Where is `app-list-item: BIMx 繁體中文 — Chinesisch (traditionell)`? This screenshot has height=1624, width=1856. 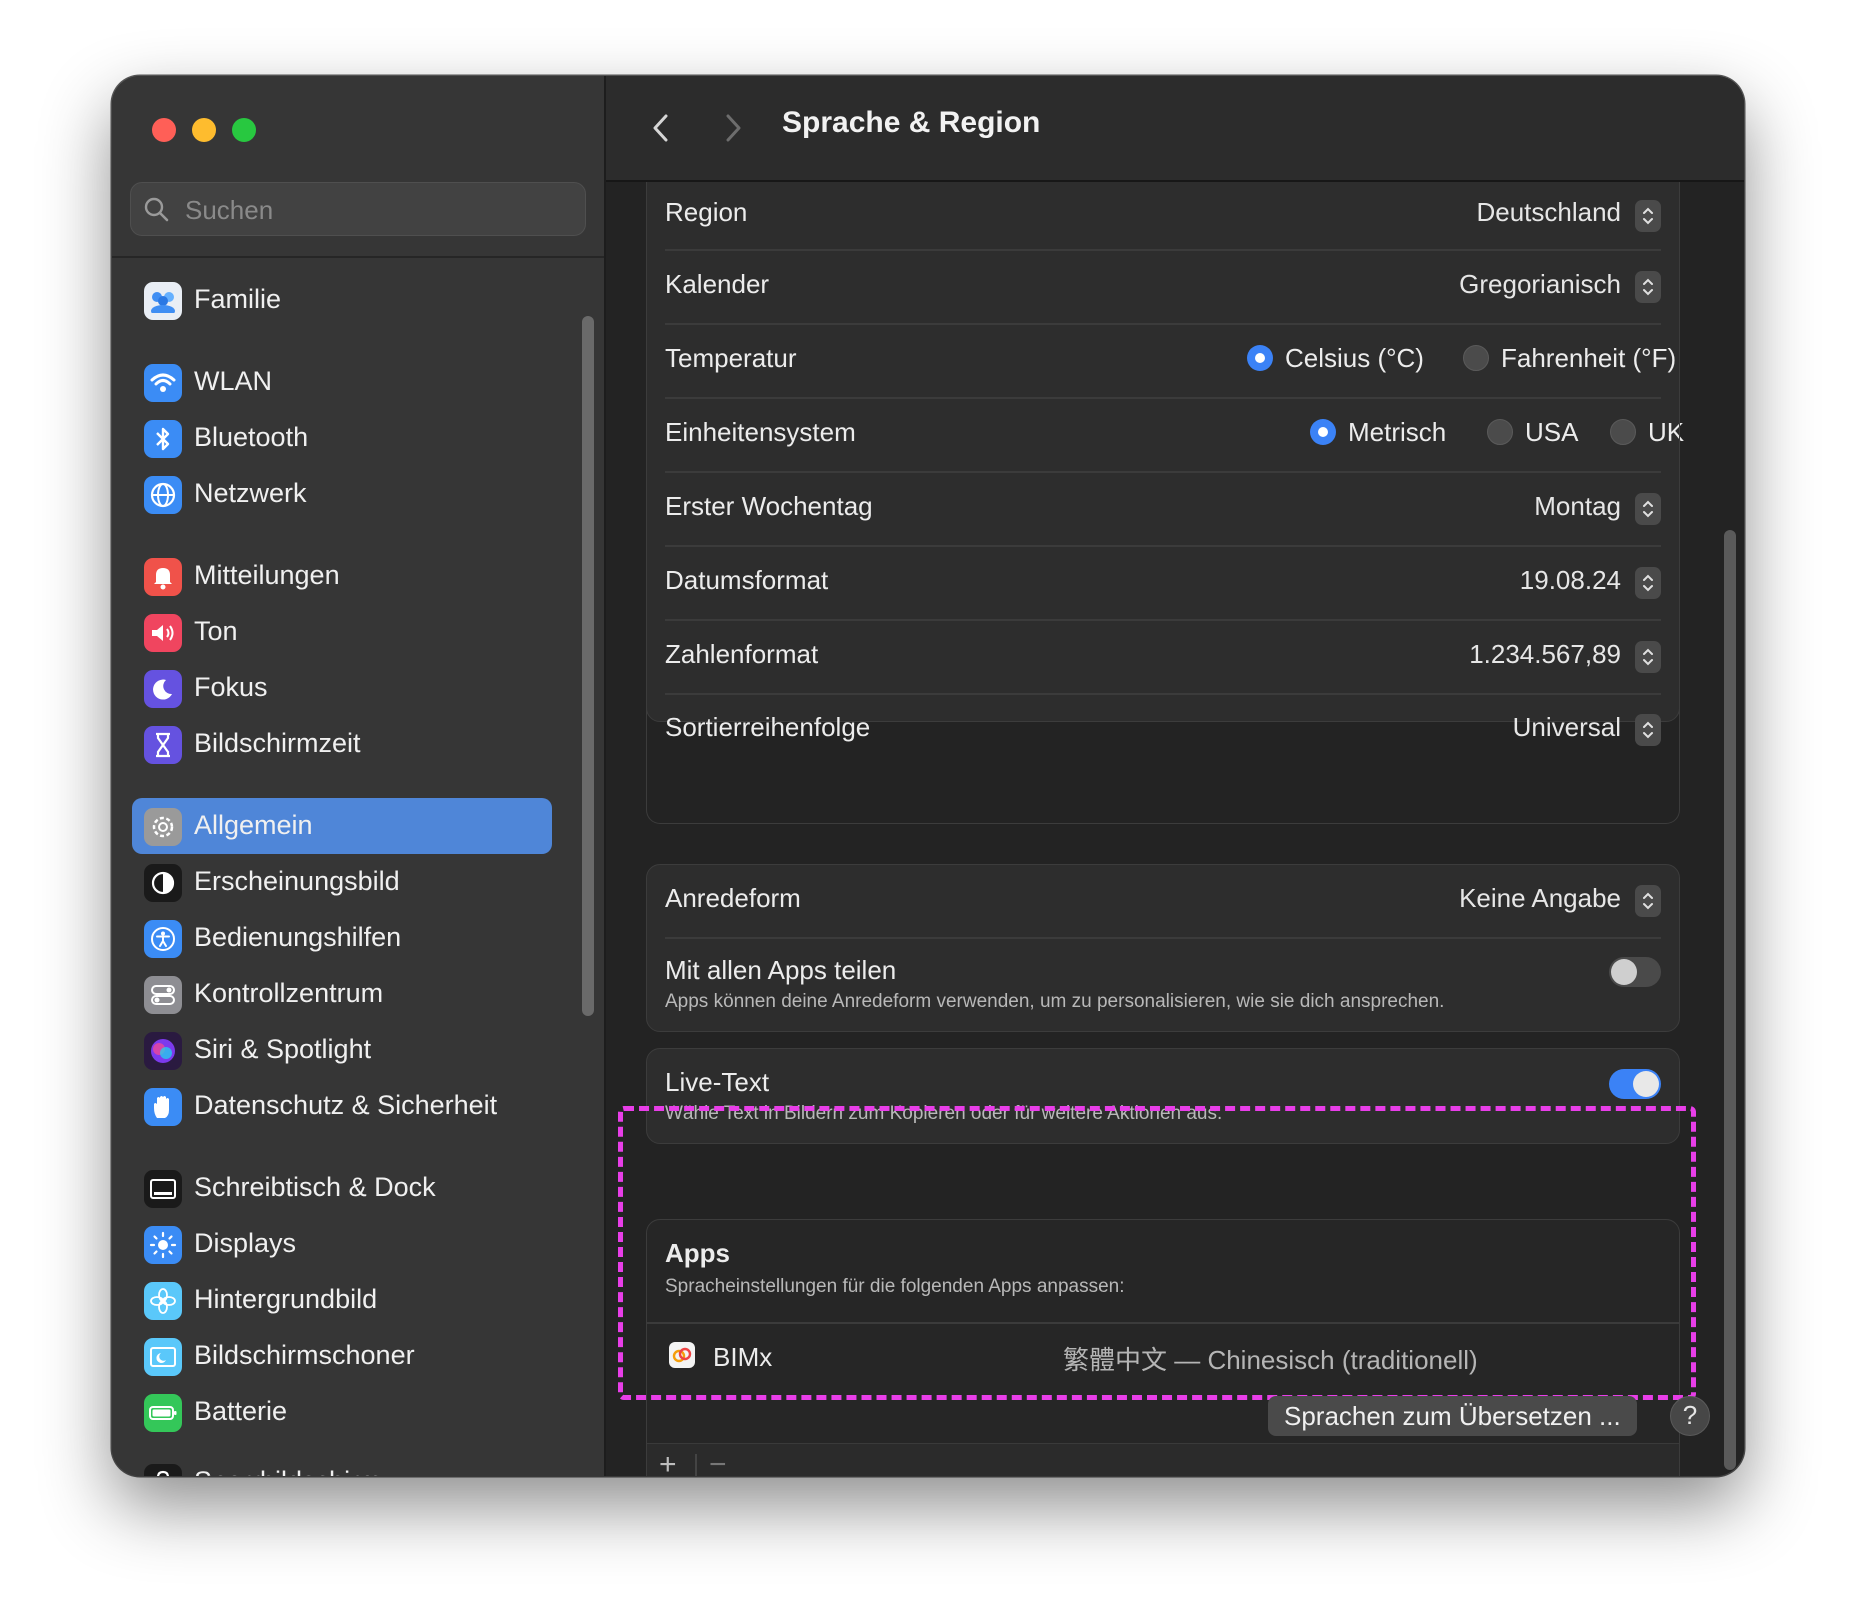
app-list-item: BIMx 繁體中文 — Chinesisch (traditionell) is located at coordinates (1163, 1356).